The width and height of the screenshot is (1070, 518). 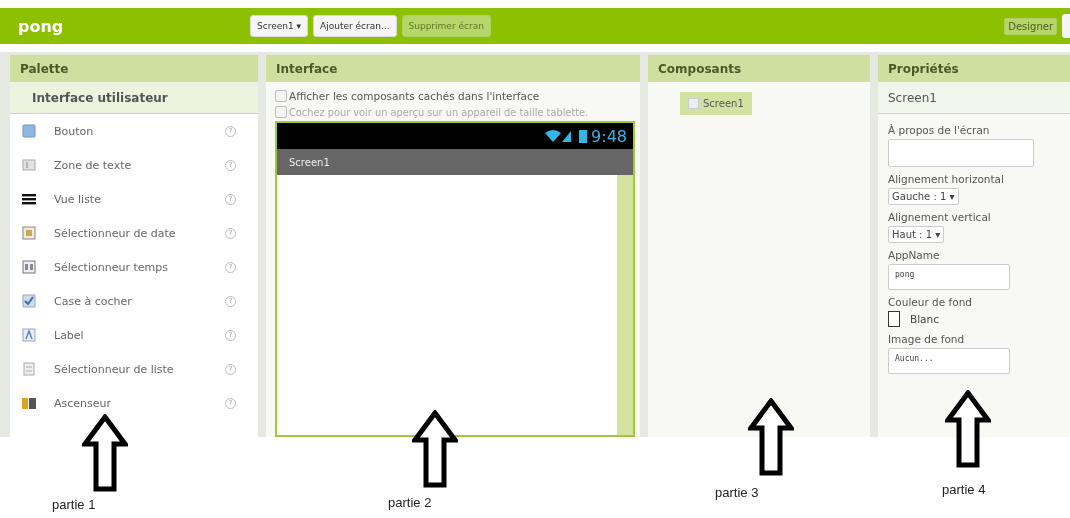 I want to click on toolbar-button: Screen1 ▾, so click(x=279, y=26).